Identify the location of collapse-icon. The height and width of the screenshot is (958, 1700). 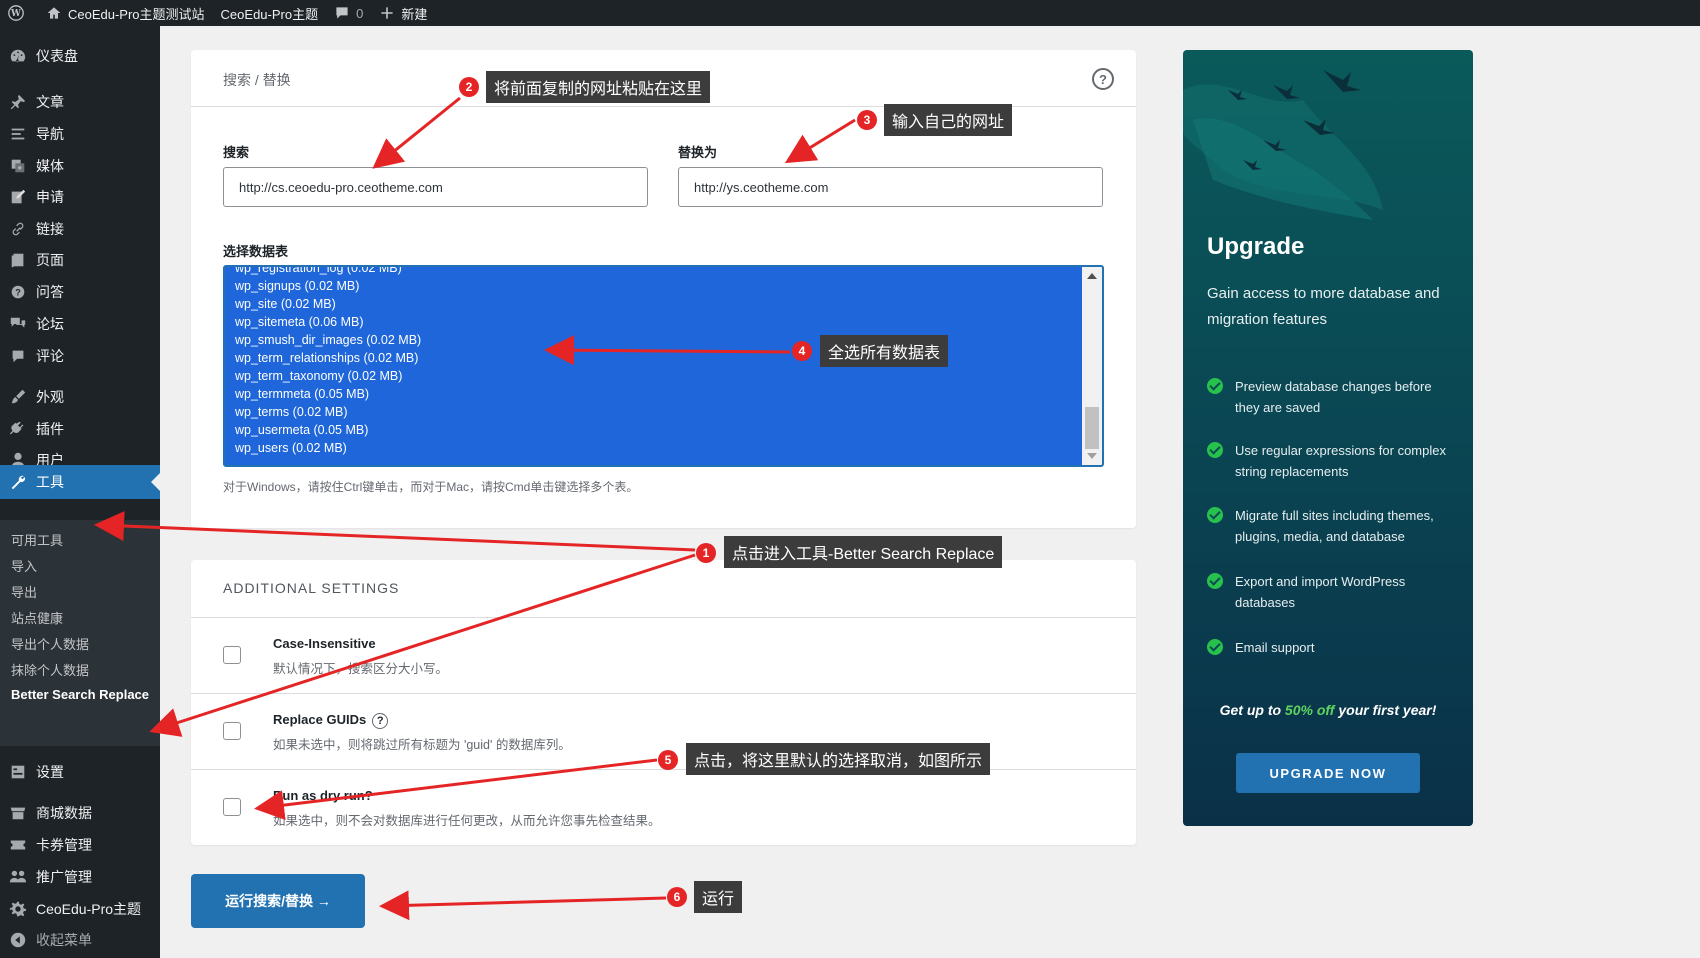
(18, 940).